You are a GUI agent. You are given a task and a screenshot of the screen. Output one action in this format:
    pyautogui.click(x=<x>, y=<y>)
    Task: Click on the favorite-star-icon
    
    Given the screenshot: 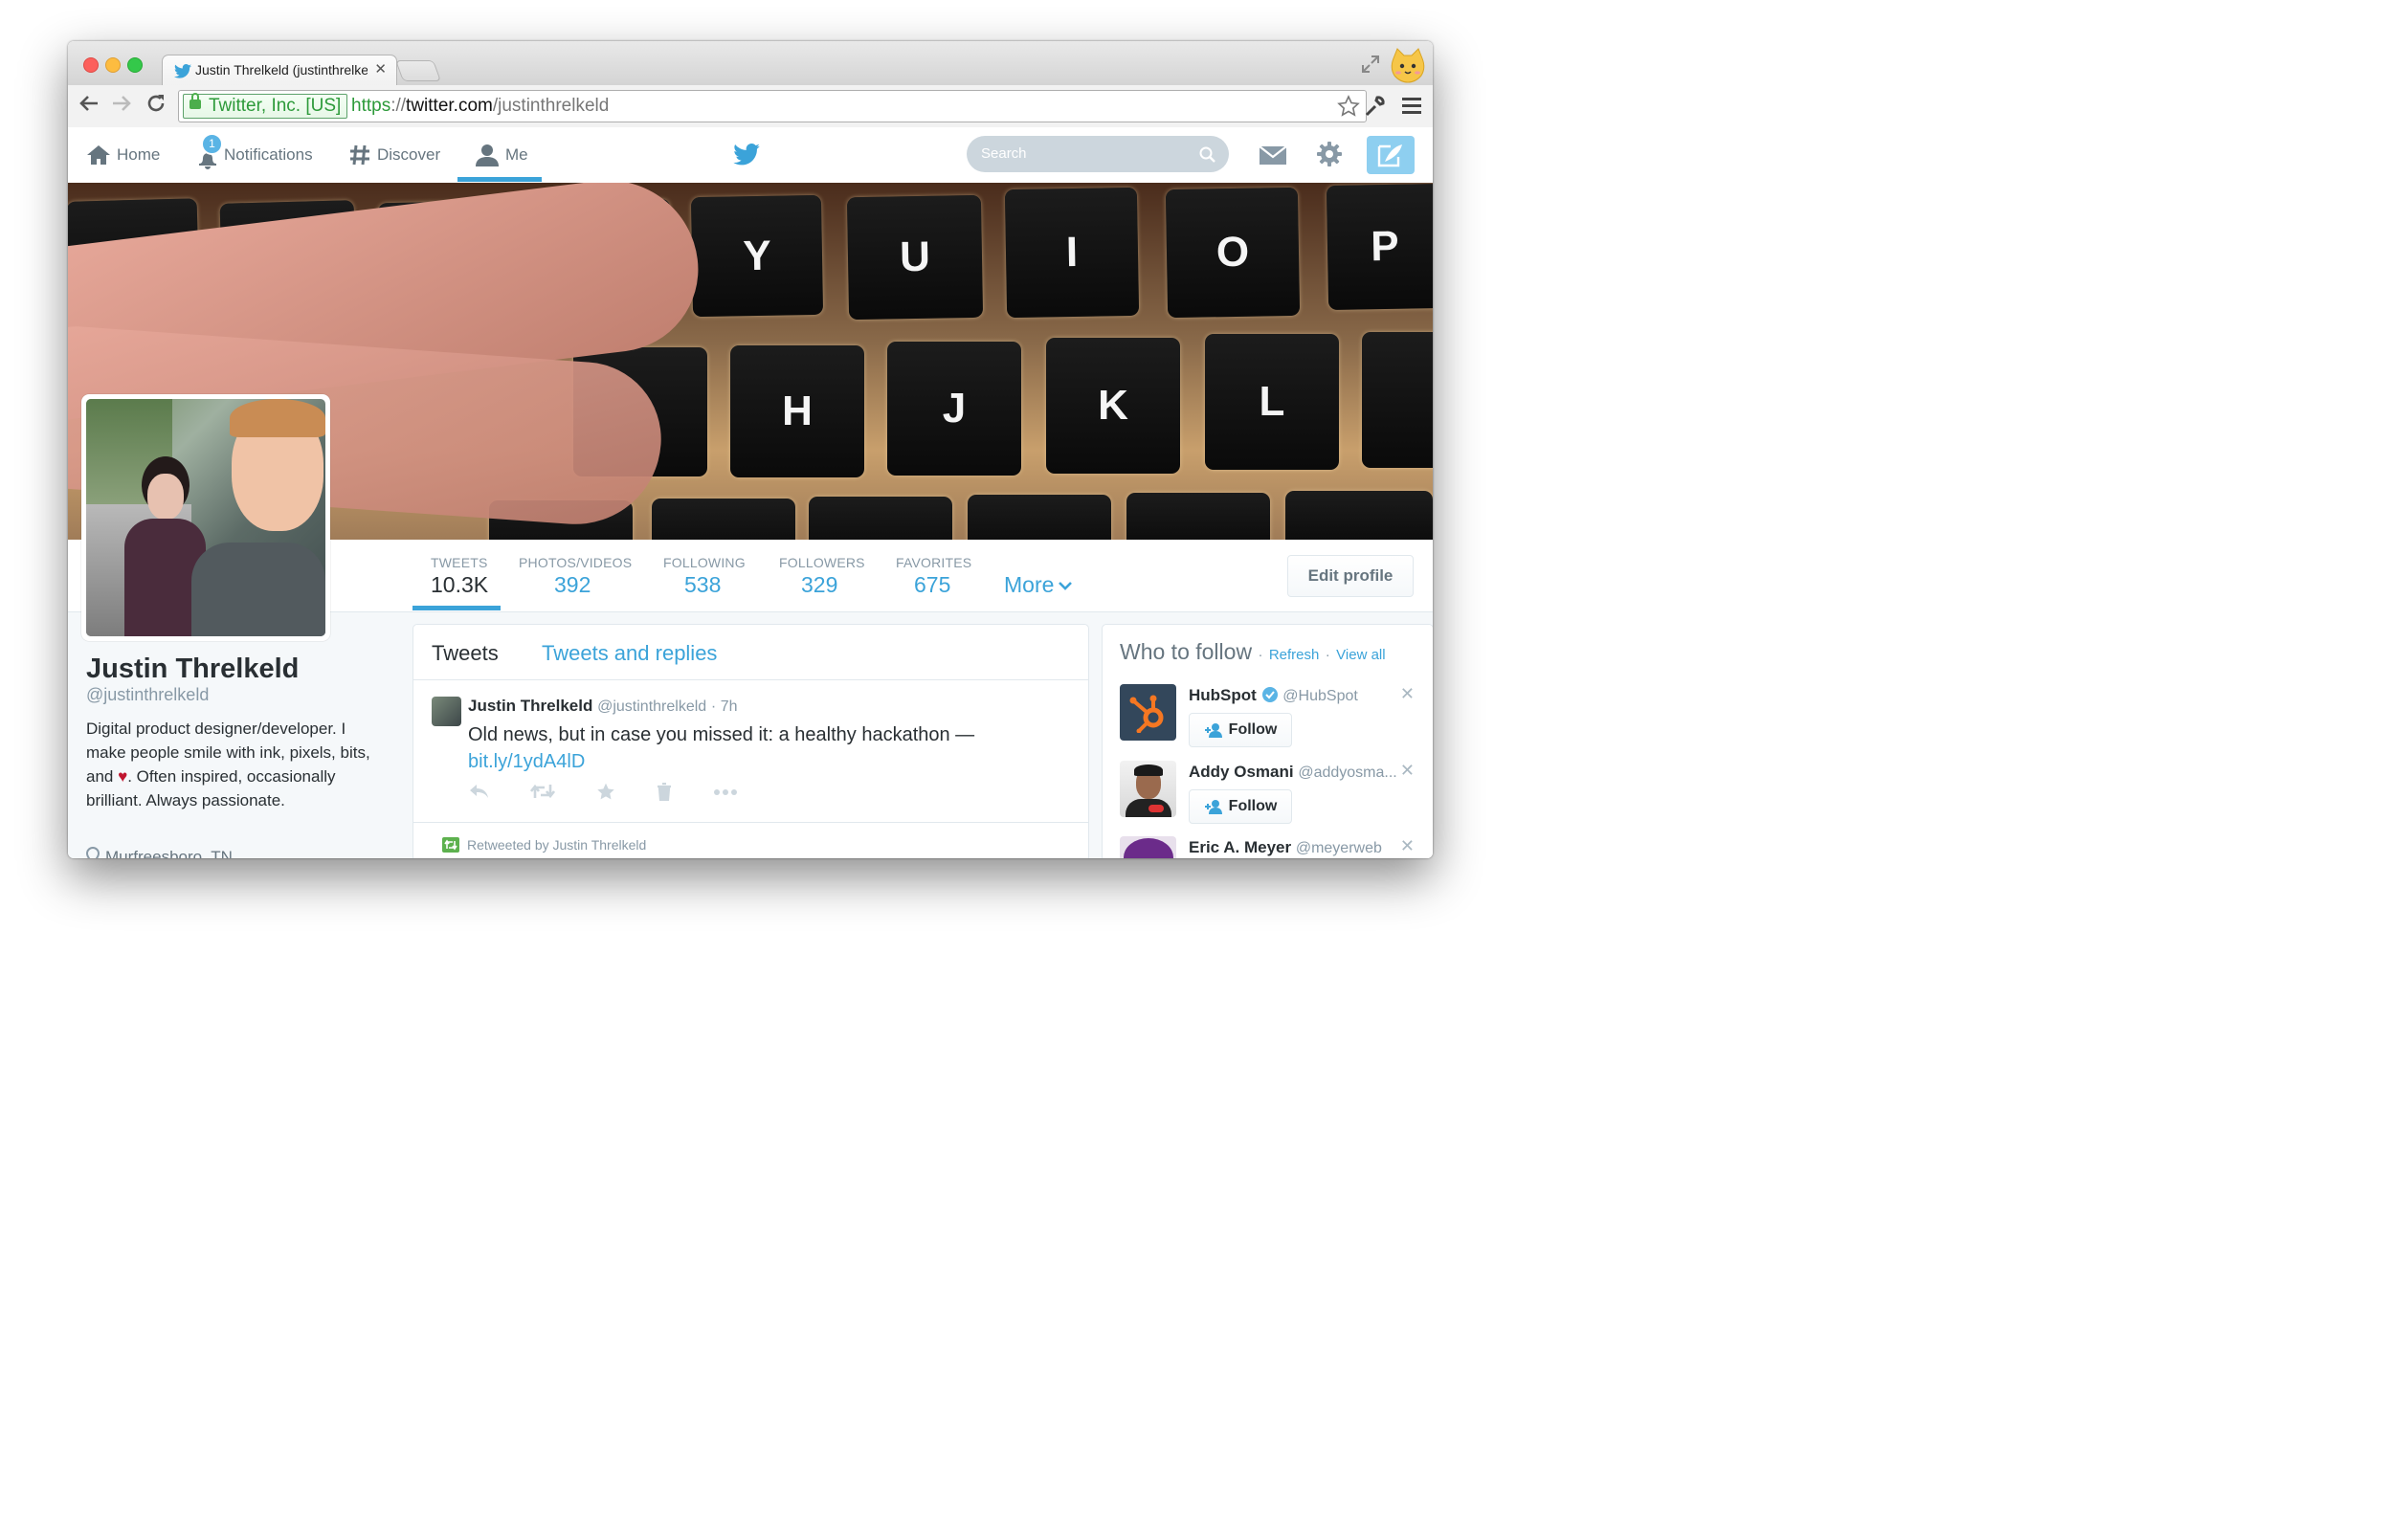 What is the action you would take?
    pyautogui.click(x=605, y=792)
    